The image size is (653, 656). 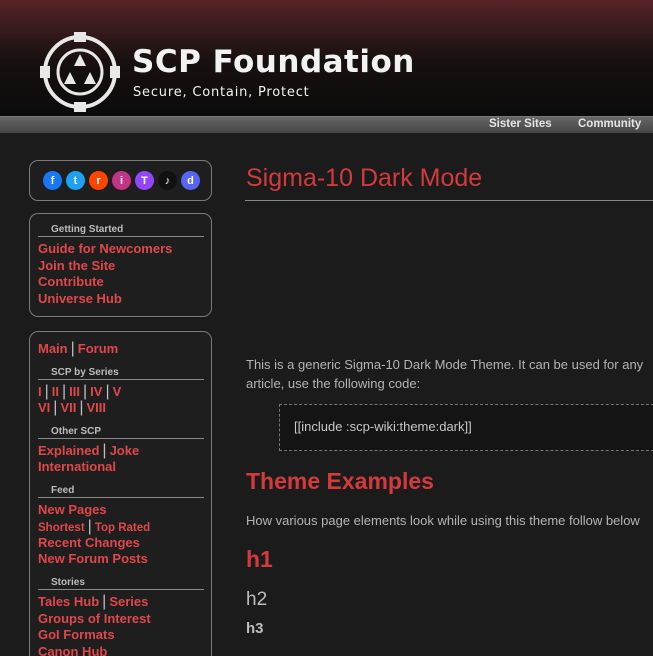 I want to click on code-text: [[include :scp-wiki:theme:dark]], so click(x=383, y=426).